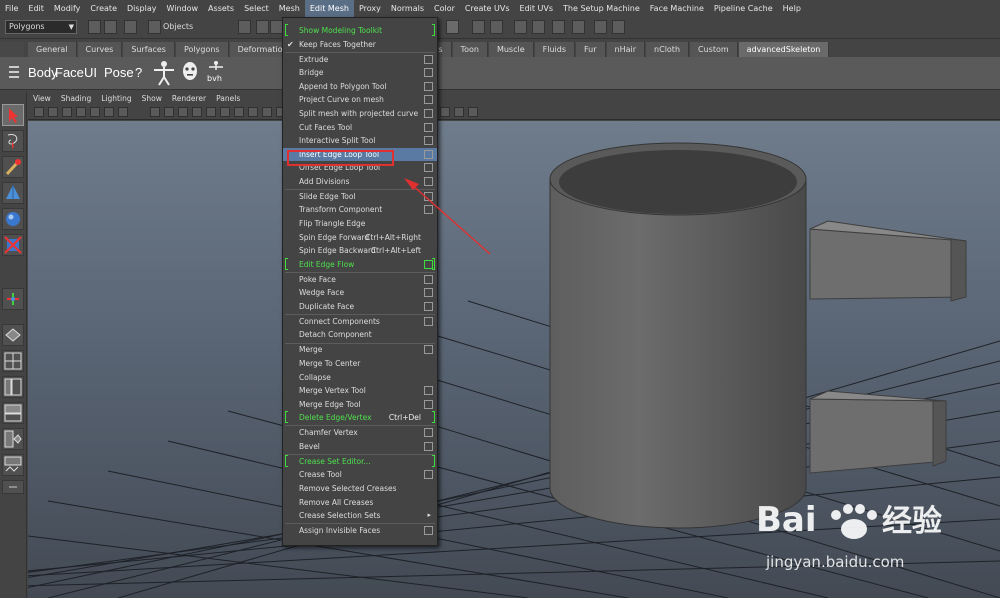  What do you see at coordinates (360, 363) in the screenshot?
I see `menu-item-merge-to-center: Merge To Center` at bounding box center [360, 363].